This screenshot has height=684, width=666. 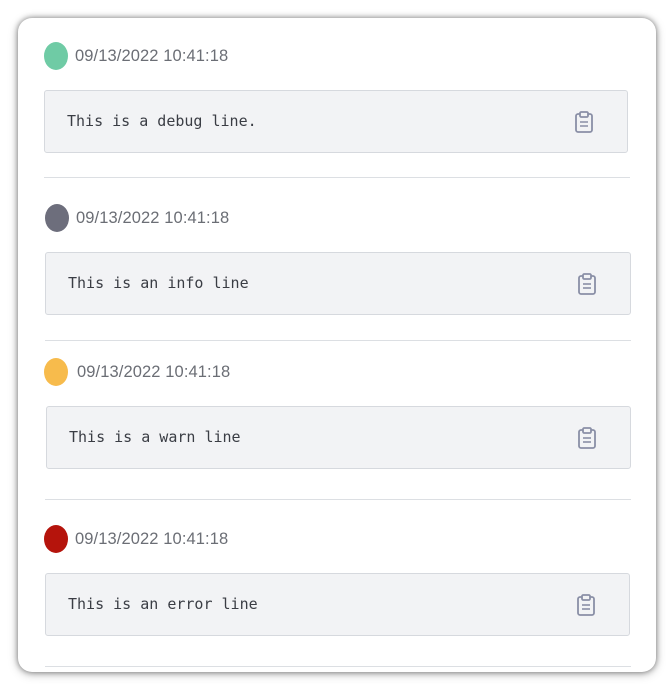 I want to click on log-message: This is a warn line, so click(x=155, y=437).